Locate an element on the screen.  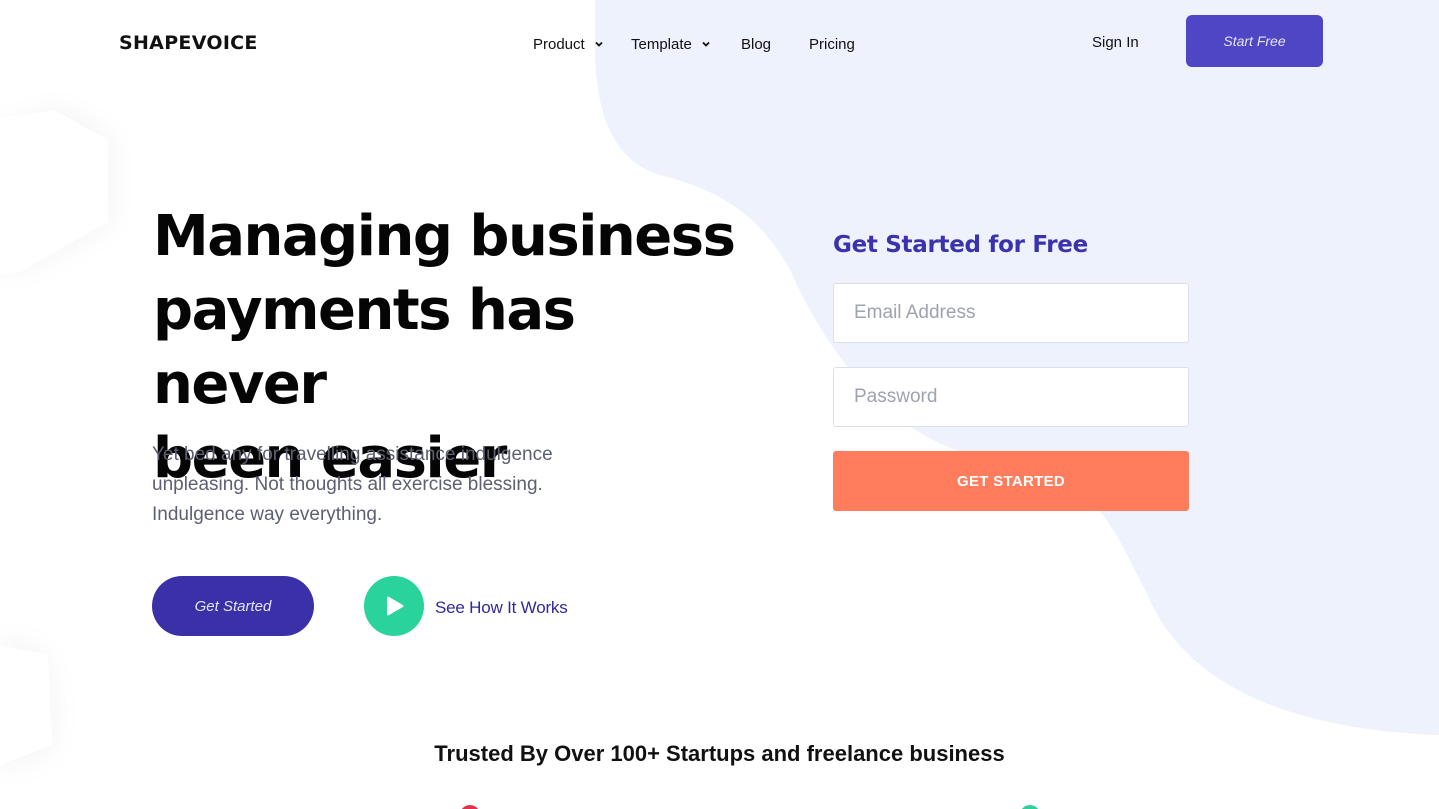
nav-item-label: Blog is located at coordinates (756, 44).